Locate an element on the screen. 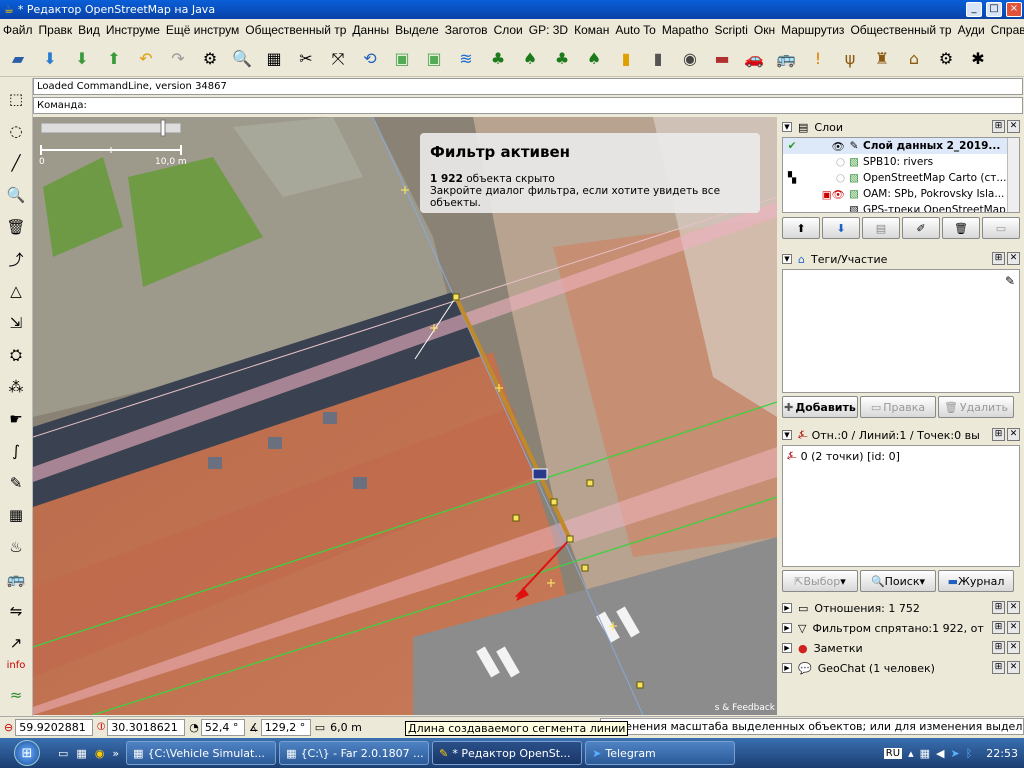 The height and width of the screenshot is (768, 1024). scrub-preset-icon: ♠ is located at coordinates (594, 59).